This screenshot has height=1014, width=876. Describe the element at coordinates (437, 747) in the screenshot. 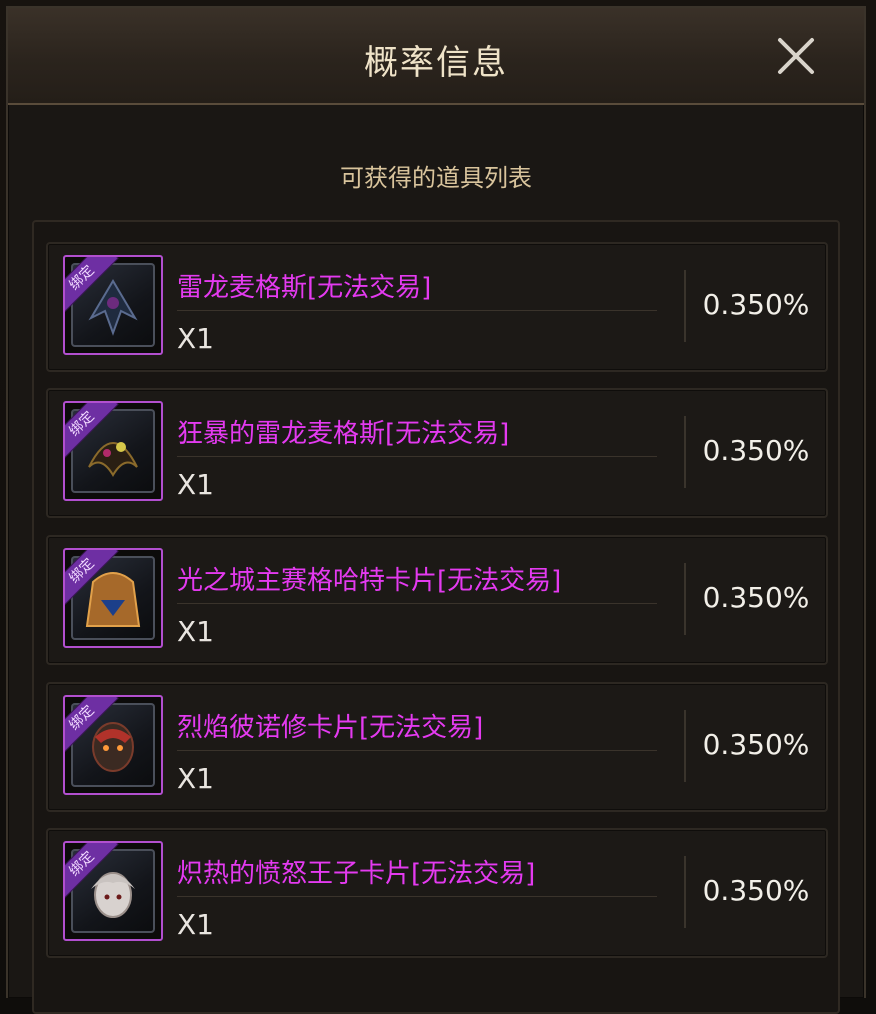

I see `list-item: 绑定 烈焰彼诺修卡片[无法交易] X1 0.350%` at that location.